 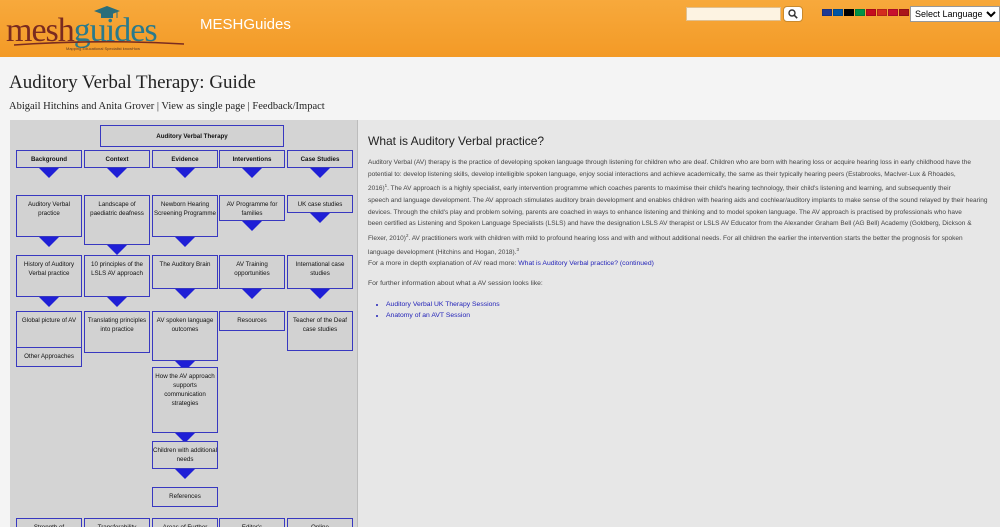 What do you see at coordinates (320, 159) in the screenshot?
I see `diagram-column-head: Case Studies` at bounding box center [320, 159].